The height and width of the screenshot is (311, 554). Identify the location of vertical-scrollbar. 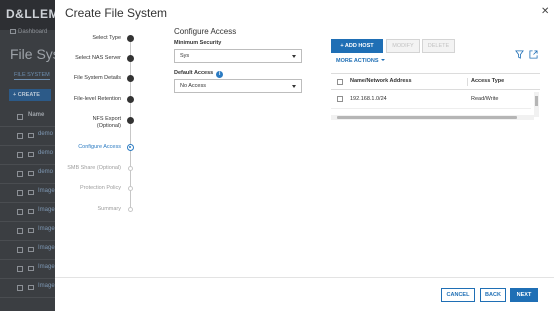
(536, 104).